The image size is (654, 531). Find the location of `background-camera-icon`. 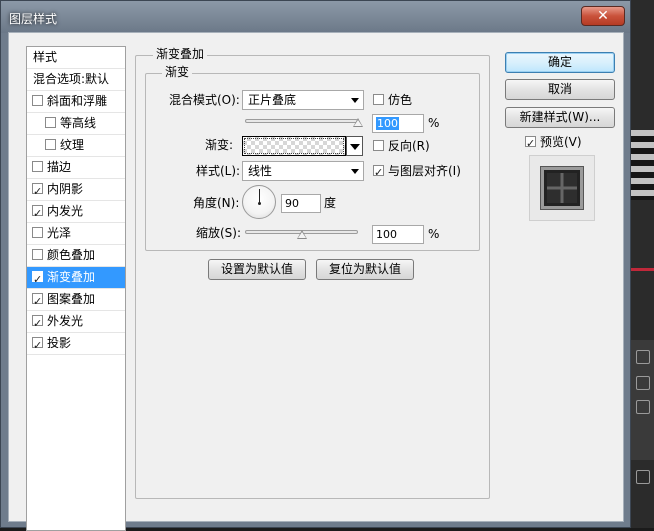

background-camera-icon is located at coordinates (643, 383).